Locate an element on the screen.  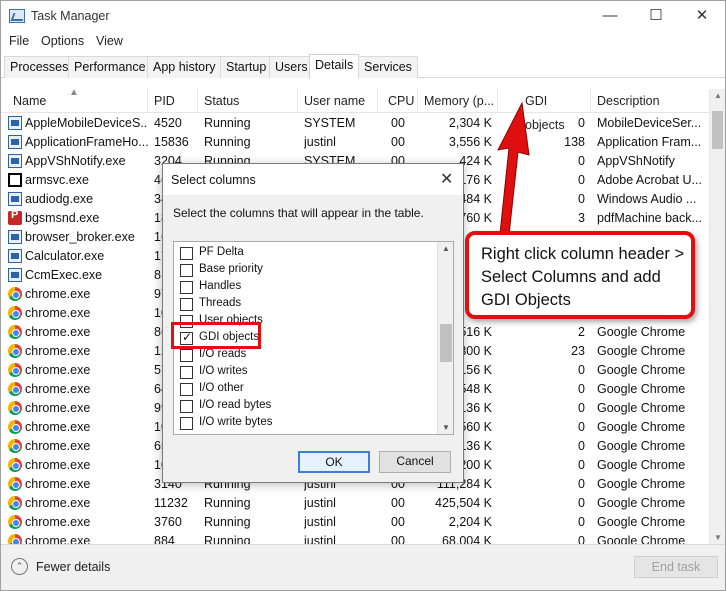
column-option-label: Threads is located at coordinates (220, 303).